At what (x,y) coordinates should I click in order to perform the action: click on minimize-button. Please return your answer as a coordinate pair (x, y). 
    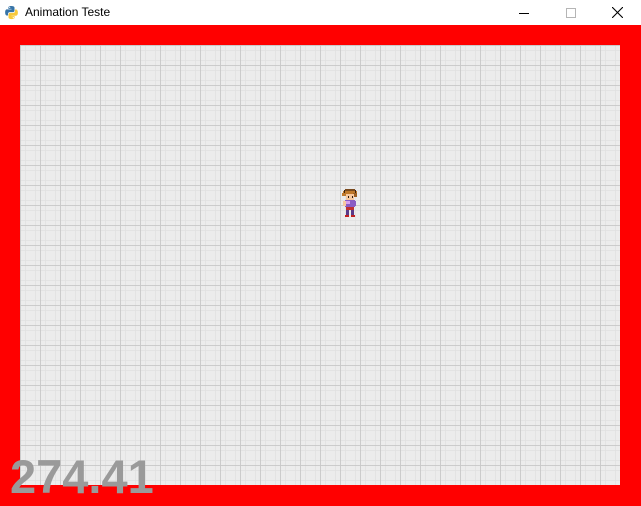
    Looking at the image, I should click on (524, 12).